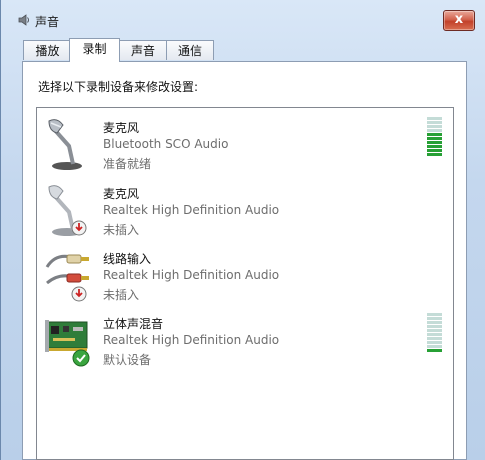 The image size is (485, 460). What do you see at coordinates (133, 324) in the screenshot?
I see `device-name: 立体声混音` at bounding box center [133, 324].